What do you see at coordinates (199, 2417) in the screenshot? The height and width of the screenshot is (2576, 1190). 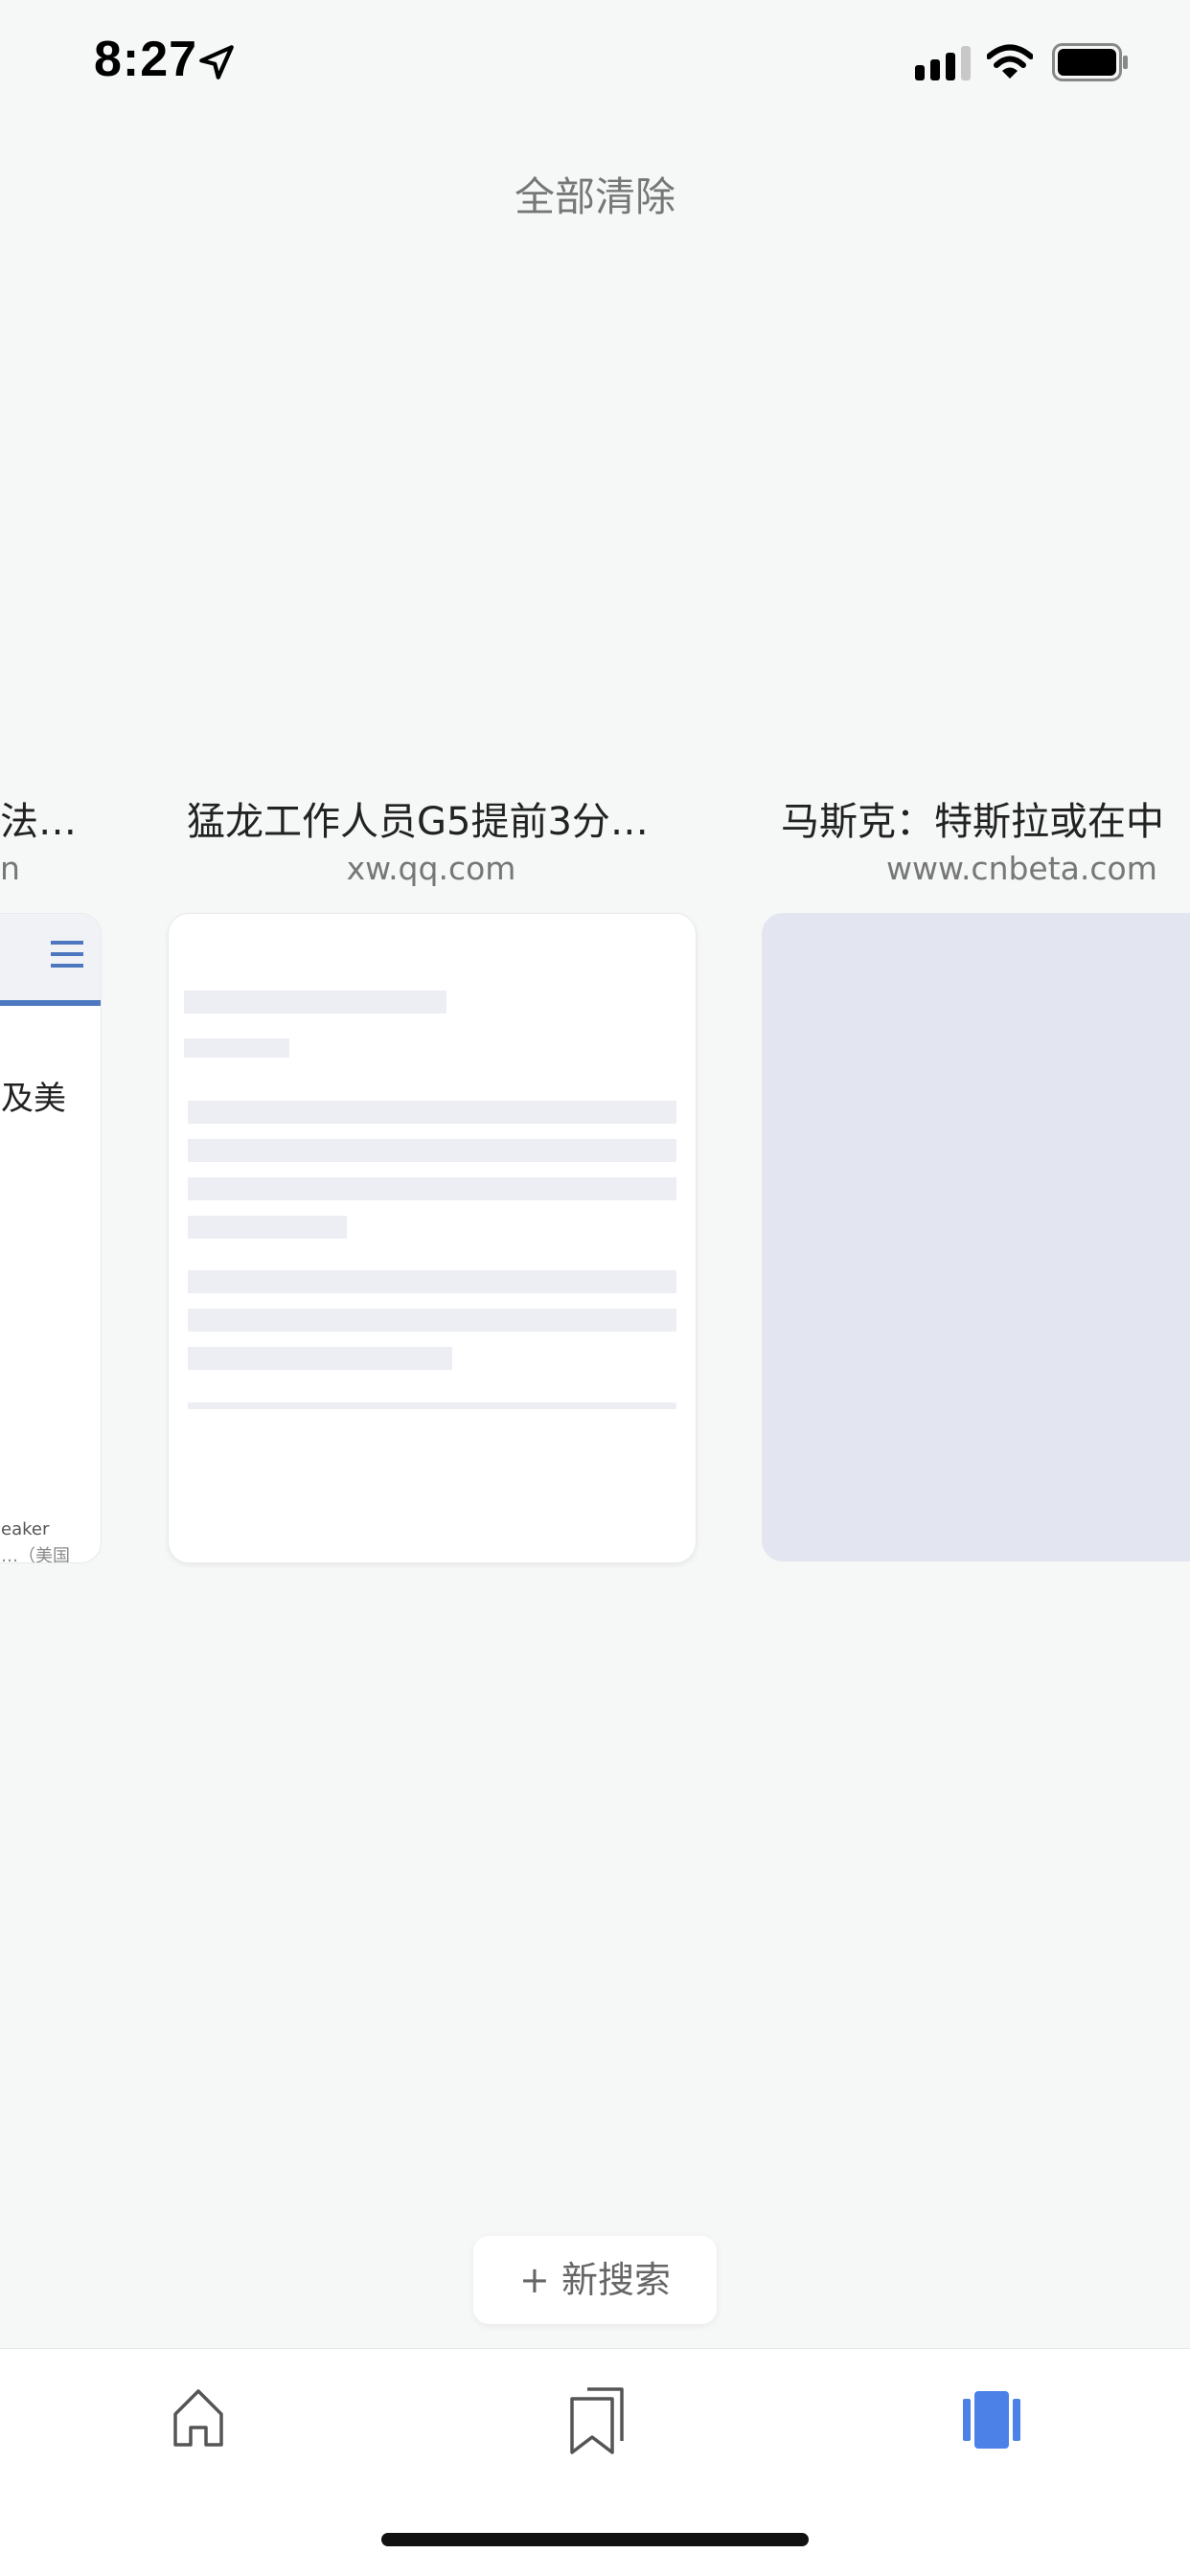 I see `home-icon` at bounding box center [199, 2417].